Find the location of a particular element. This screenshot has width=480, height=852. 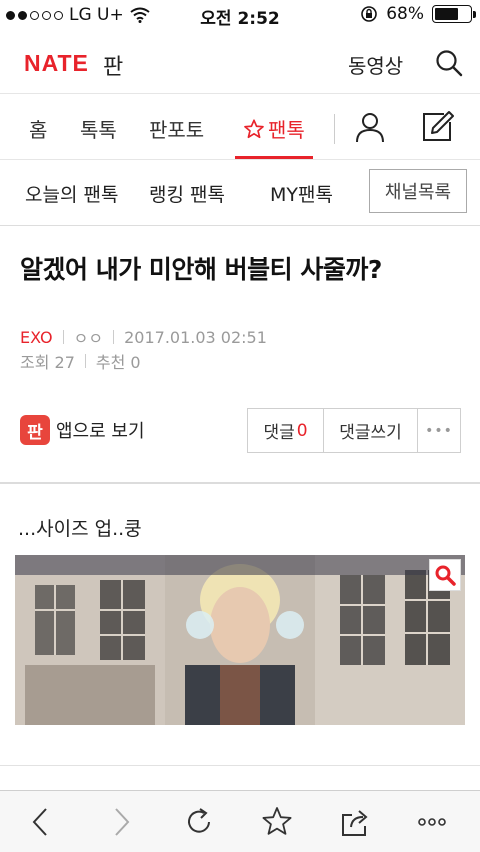

subnav-ranking-fantalk: 랭킹 팬톡 is located at coordinates (187, 193).